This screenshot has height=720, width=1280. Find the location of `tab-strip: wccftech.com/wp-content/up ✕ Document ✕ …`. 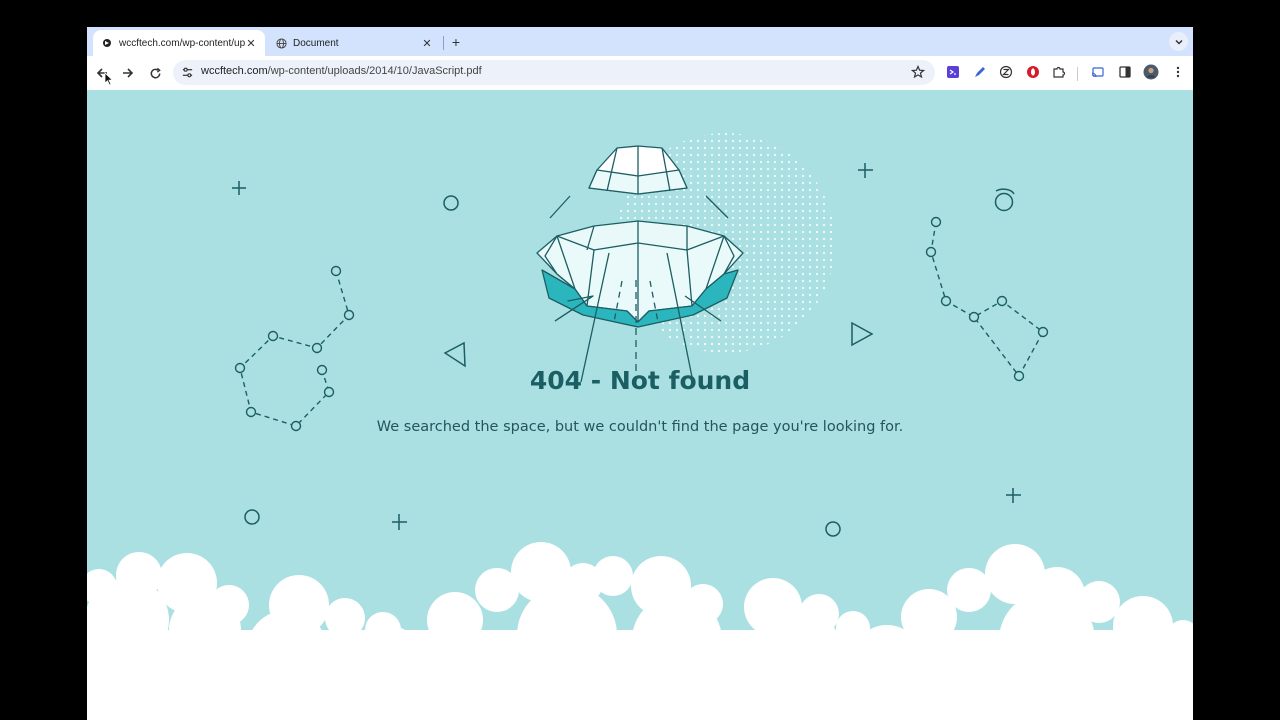

tab-strip: wccftech.com/wp-content/up ✕ Document ✕ … is located at coordinates (640, 41).